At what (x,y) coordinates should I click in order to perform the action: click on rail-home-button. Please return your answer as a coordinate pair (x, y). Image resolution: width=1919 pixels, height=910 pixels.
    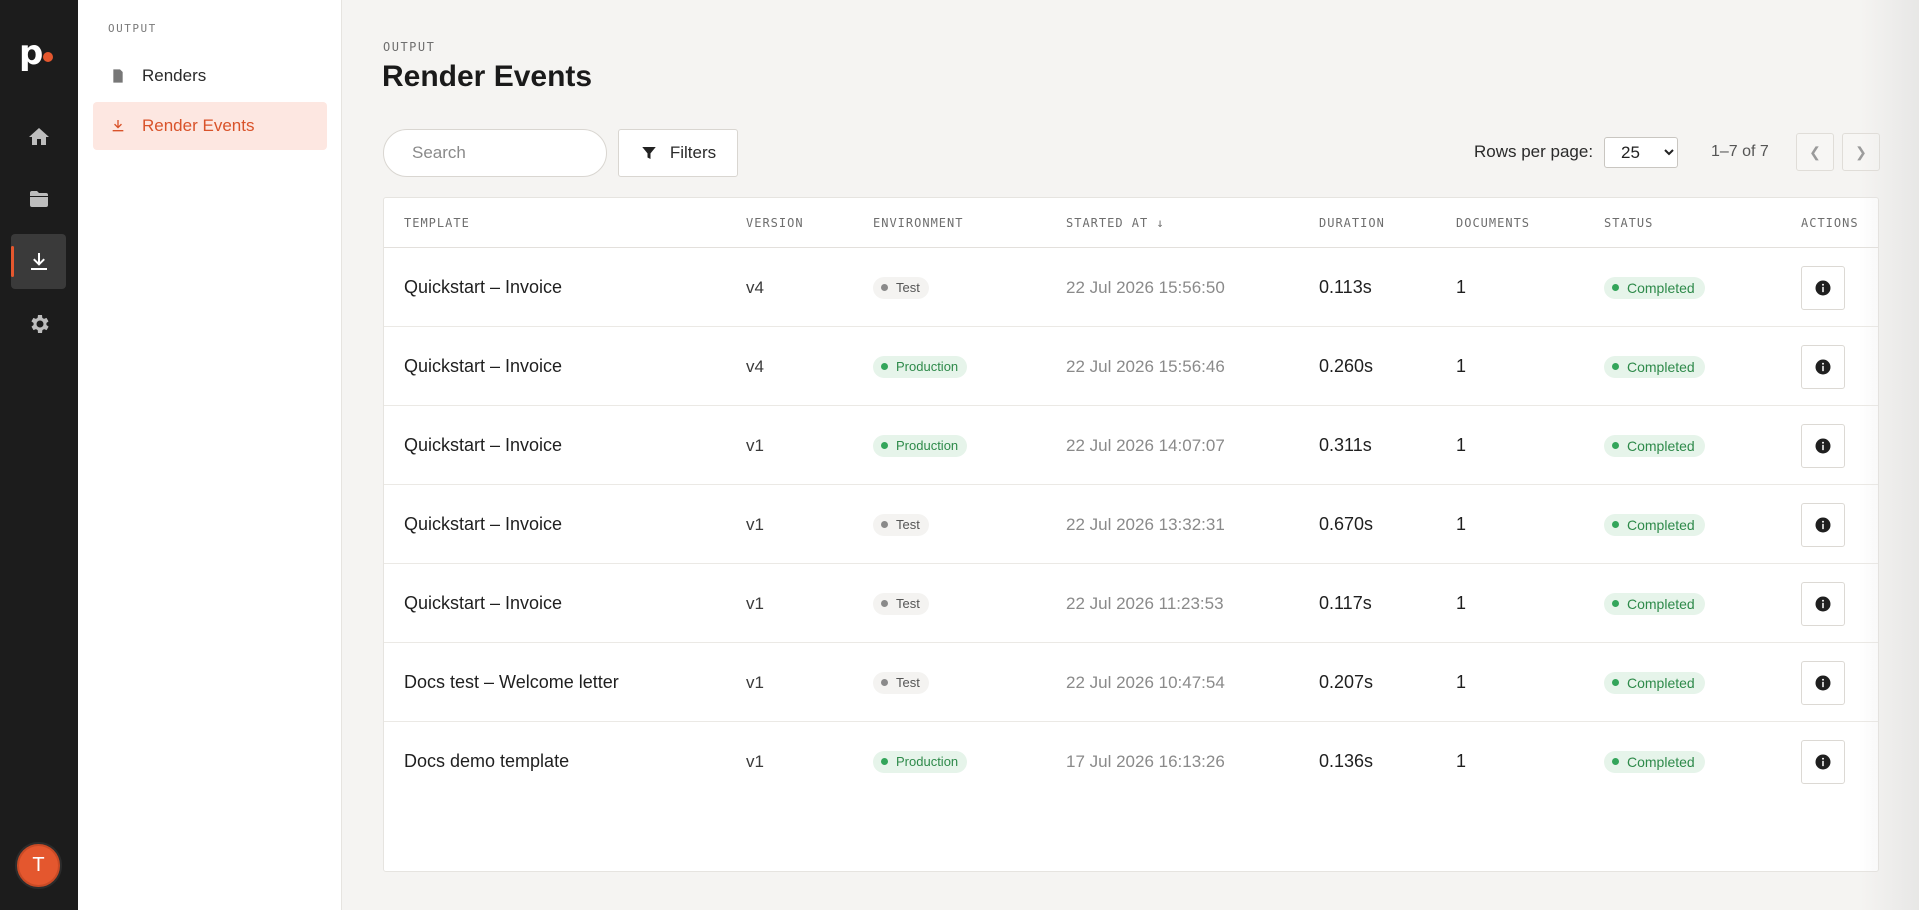
    Looking at the image, I should click on (38, 136).